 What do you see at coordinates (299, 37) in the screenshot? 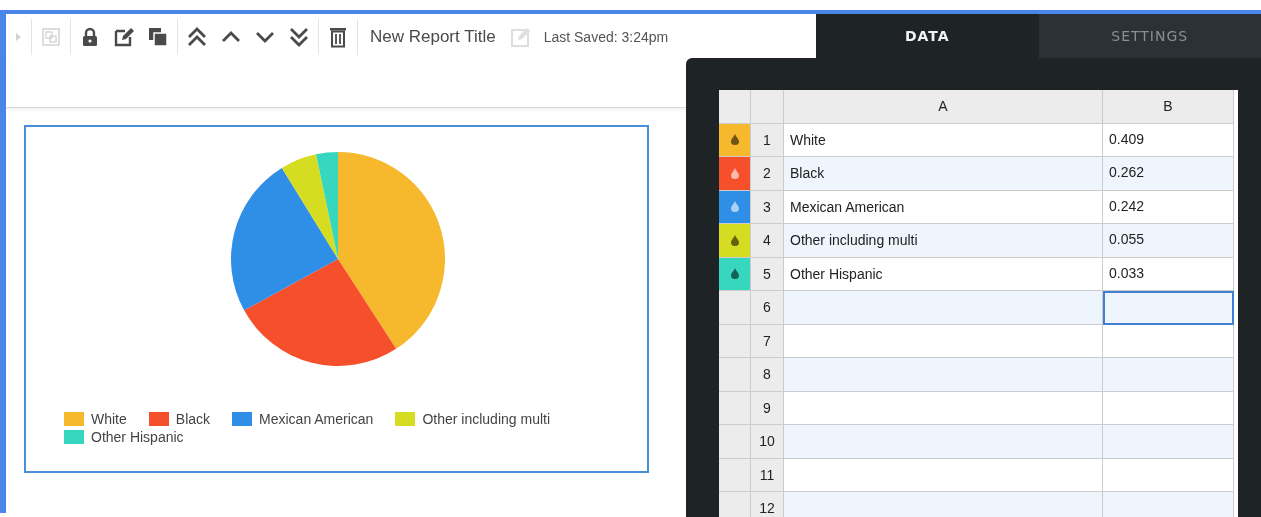
I see `double-down-chevron-icon` at bounding box center [299, 37].